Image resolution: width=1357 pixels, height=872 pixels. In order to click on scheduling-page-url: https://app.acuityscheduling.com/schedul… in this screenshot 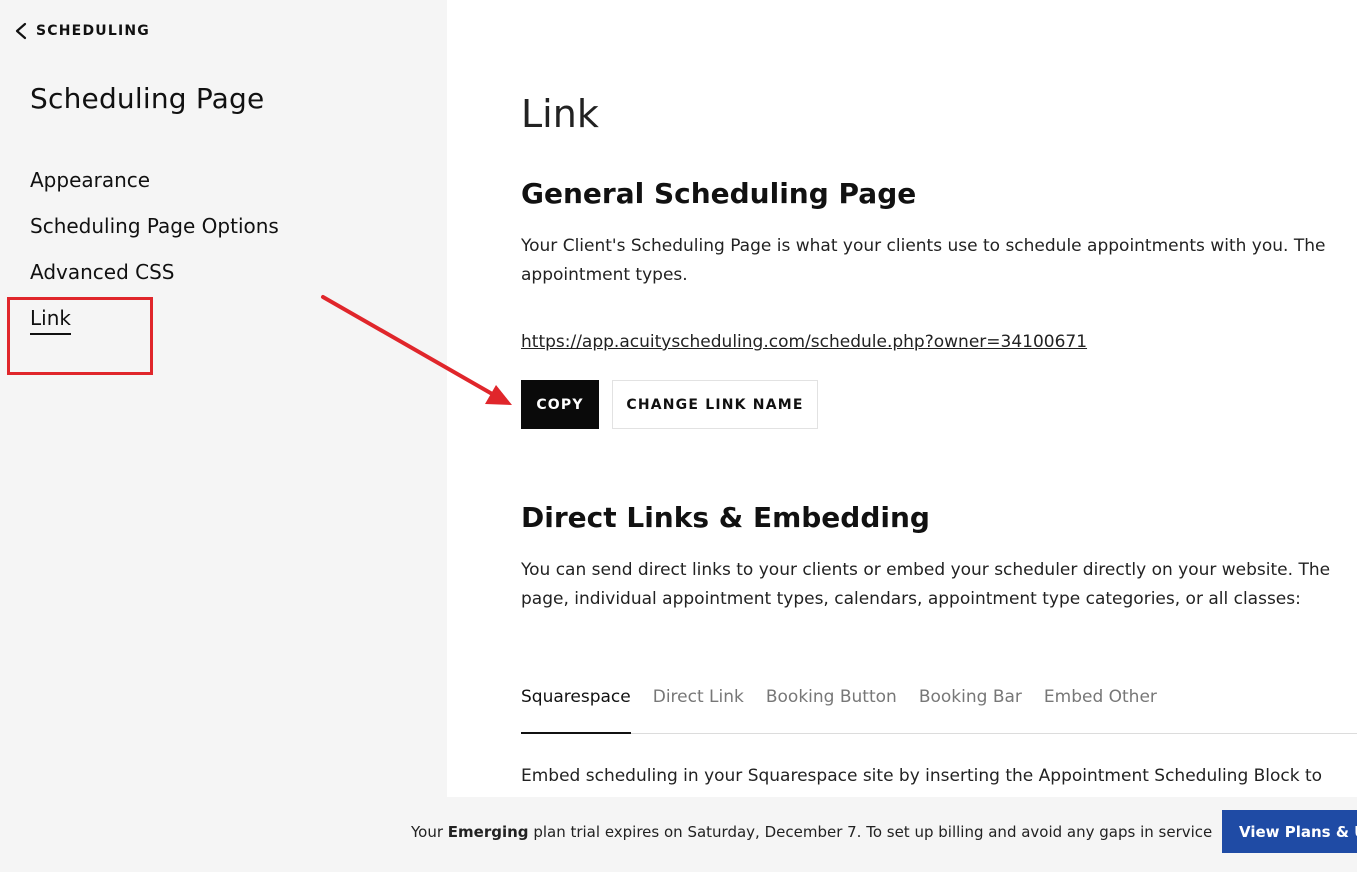, I will do `click(804, 342)`.